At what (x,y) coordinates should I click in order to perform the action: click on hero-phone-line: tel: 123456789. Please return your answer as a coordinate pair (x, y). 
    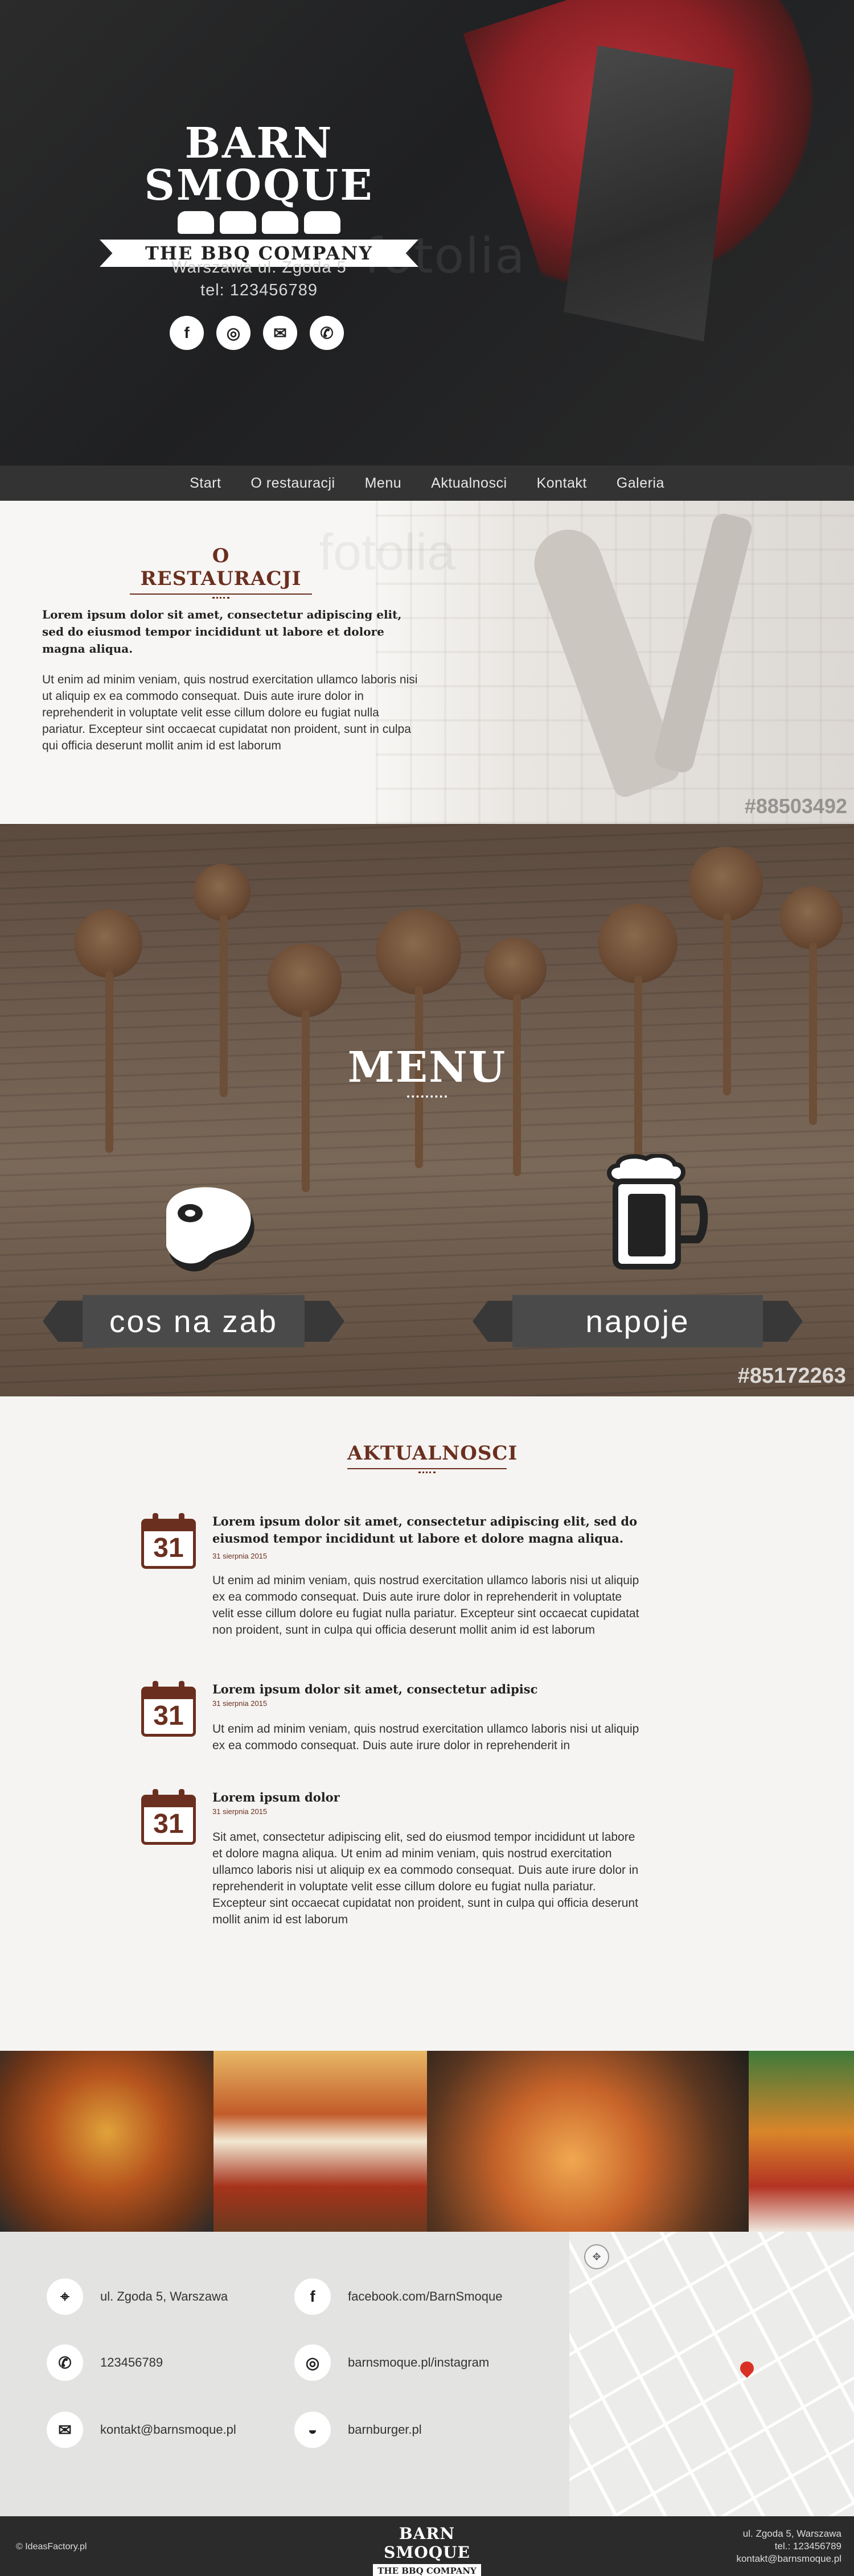
    Looking at the image, I should click on (259, 290).